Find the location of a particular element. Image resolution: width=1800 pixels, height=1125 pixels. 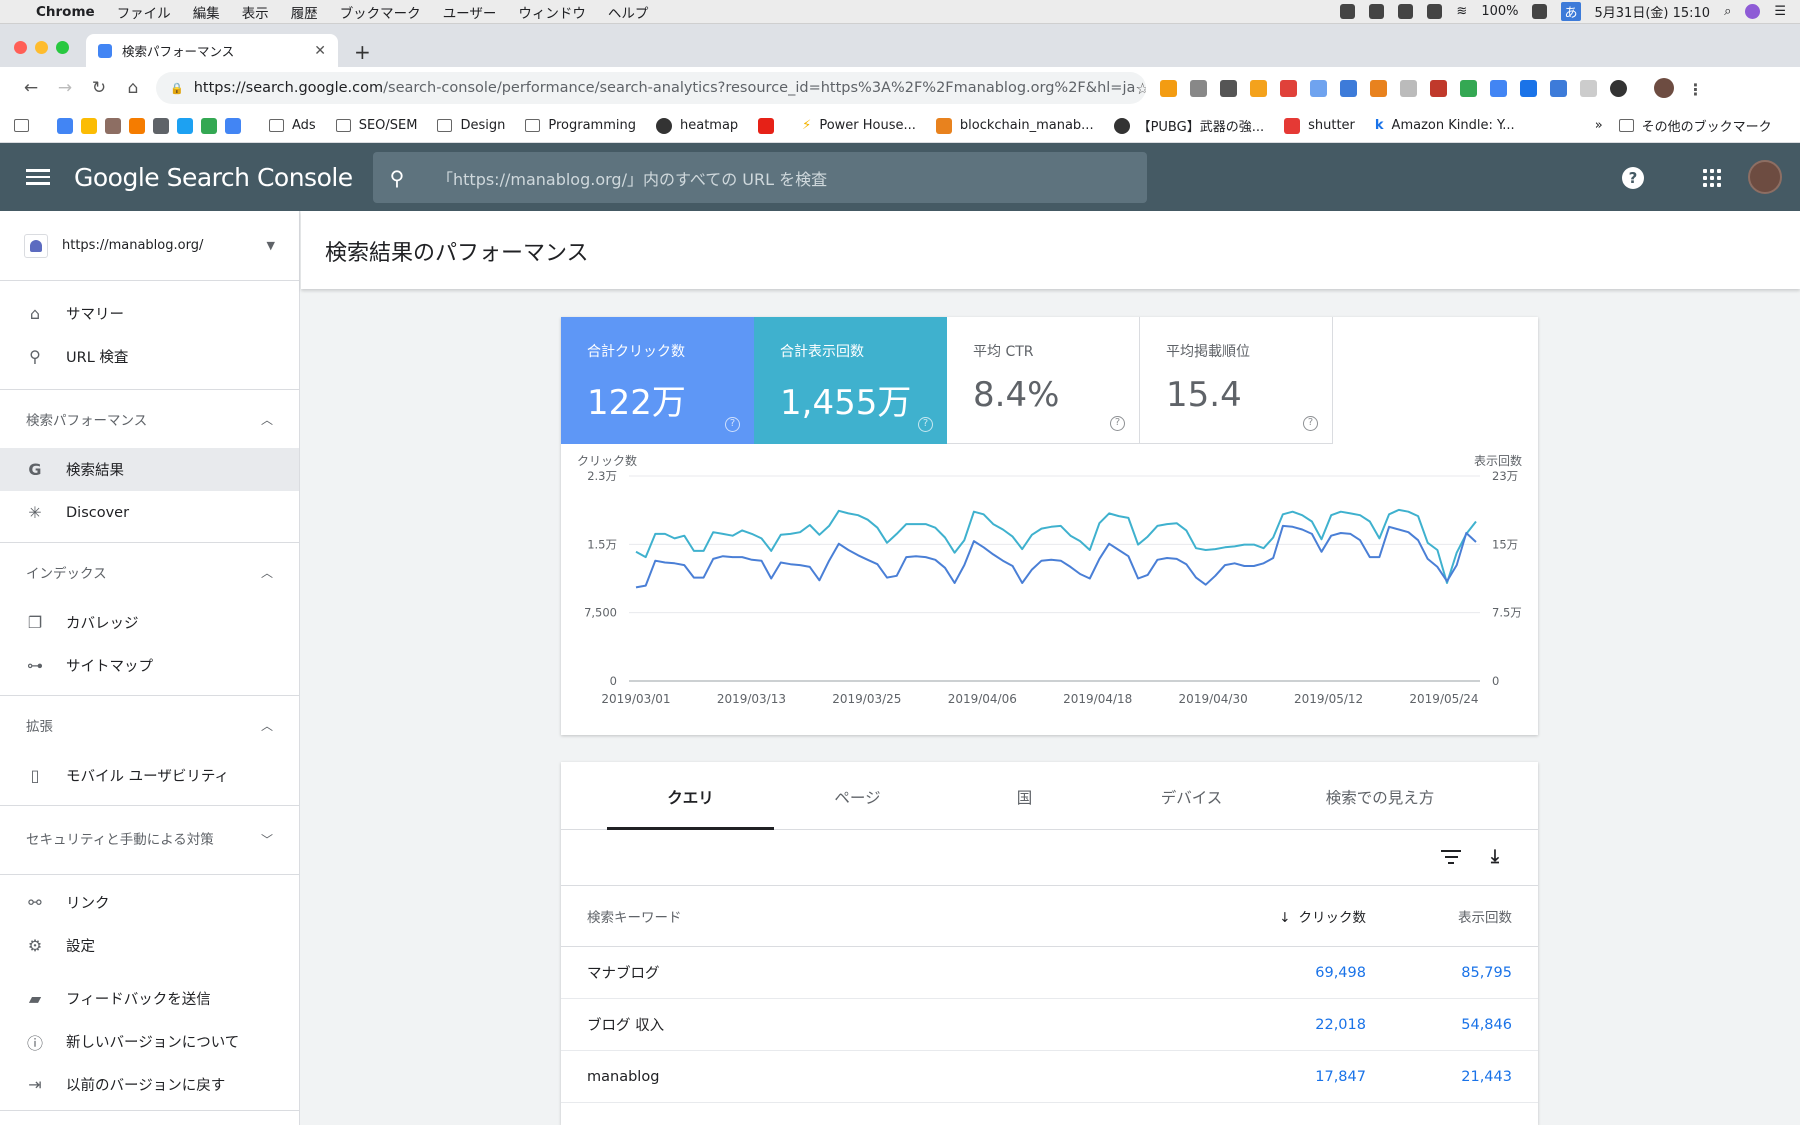

tab-queries: クエリ is located at coordinates (690, 797).